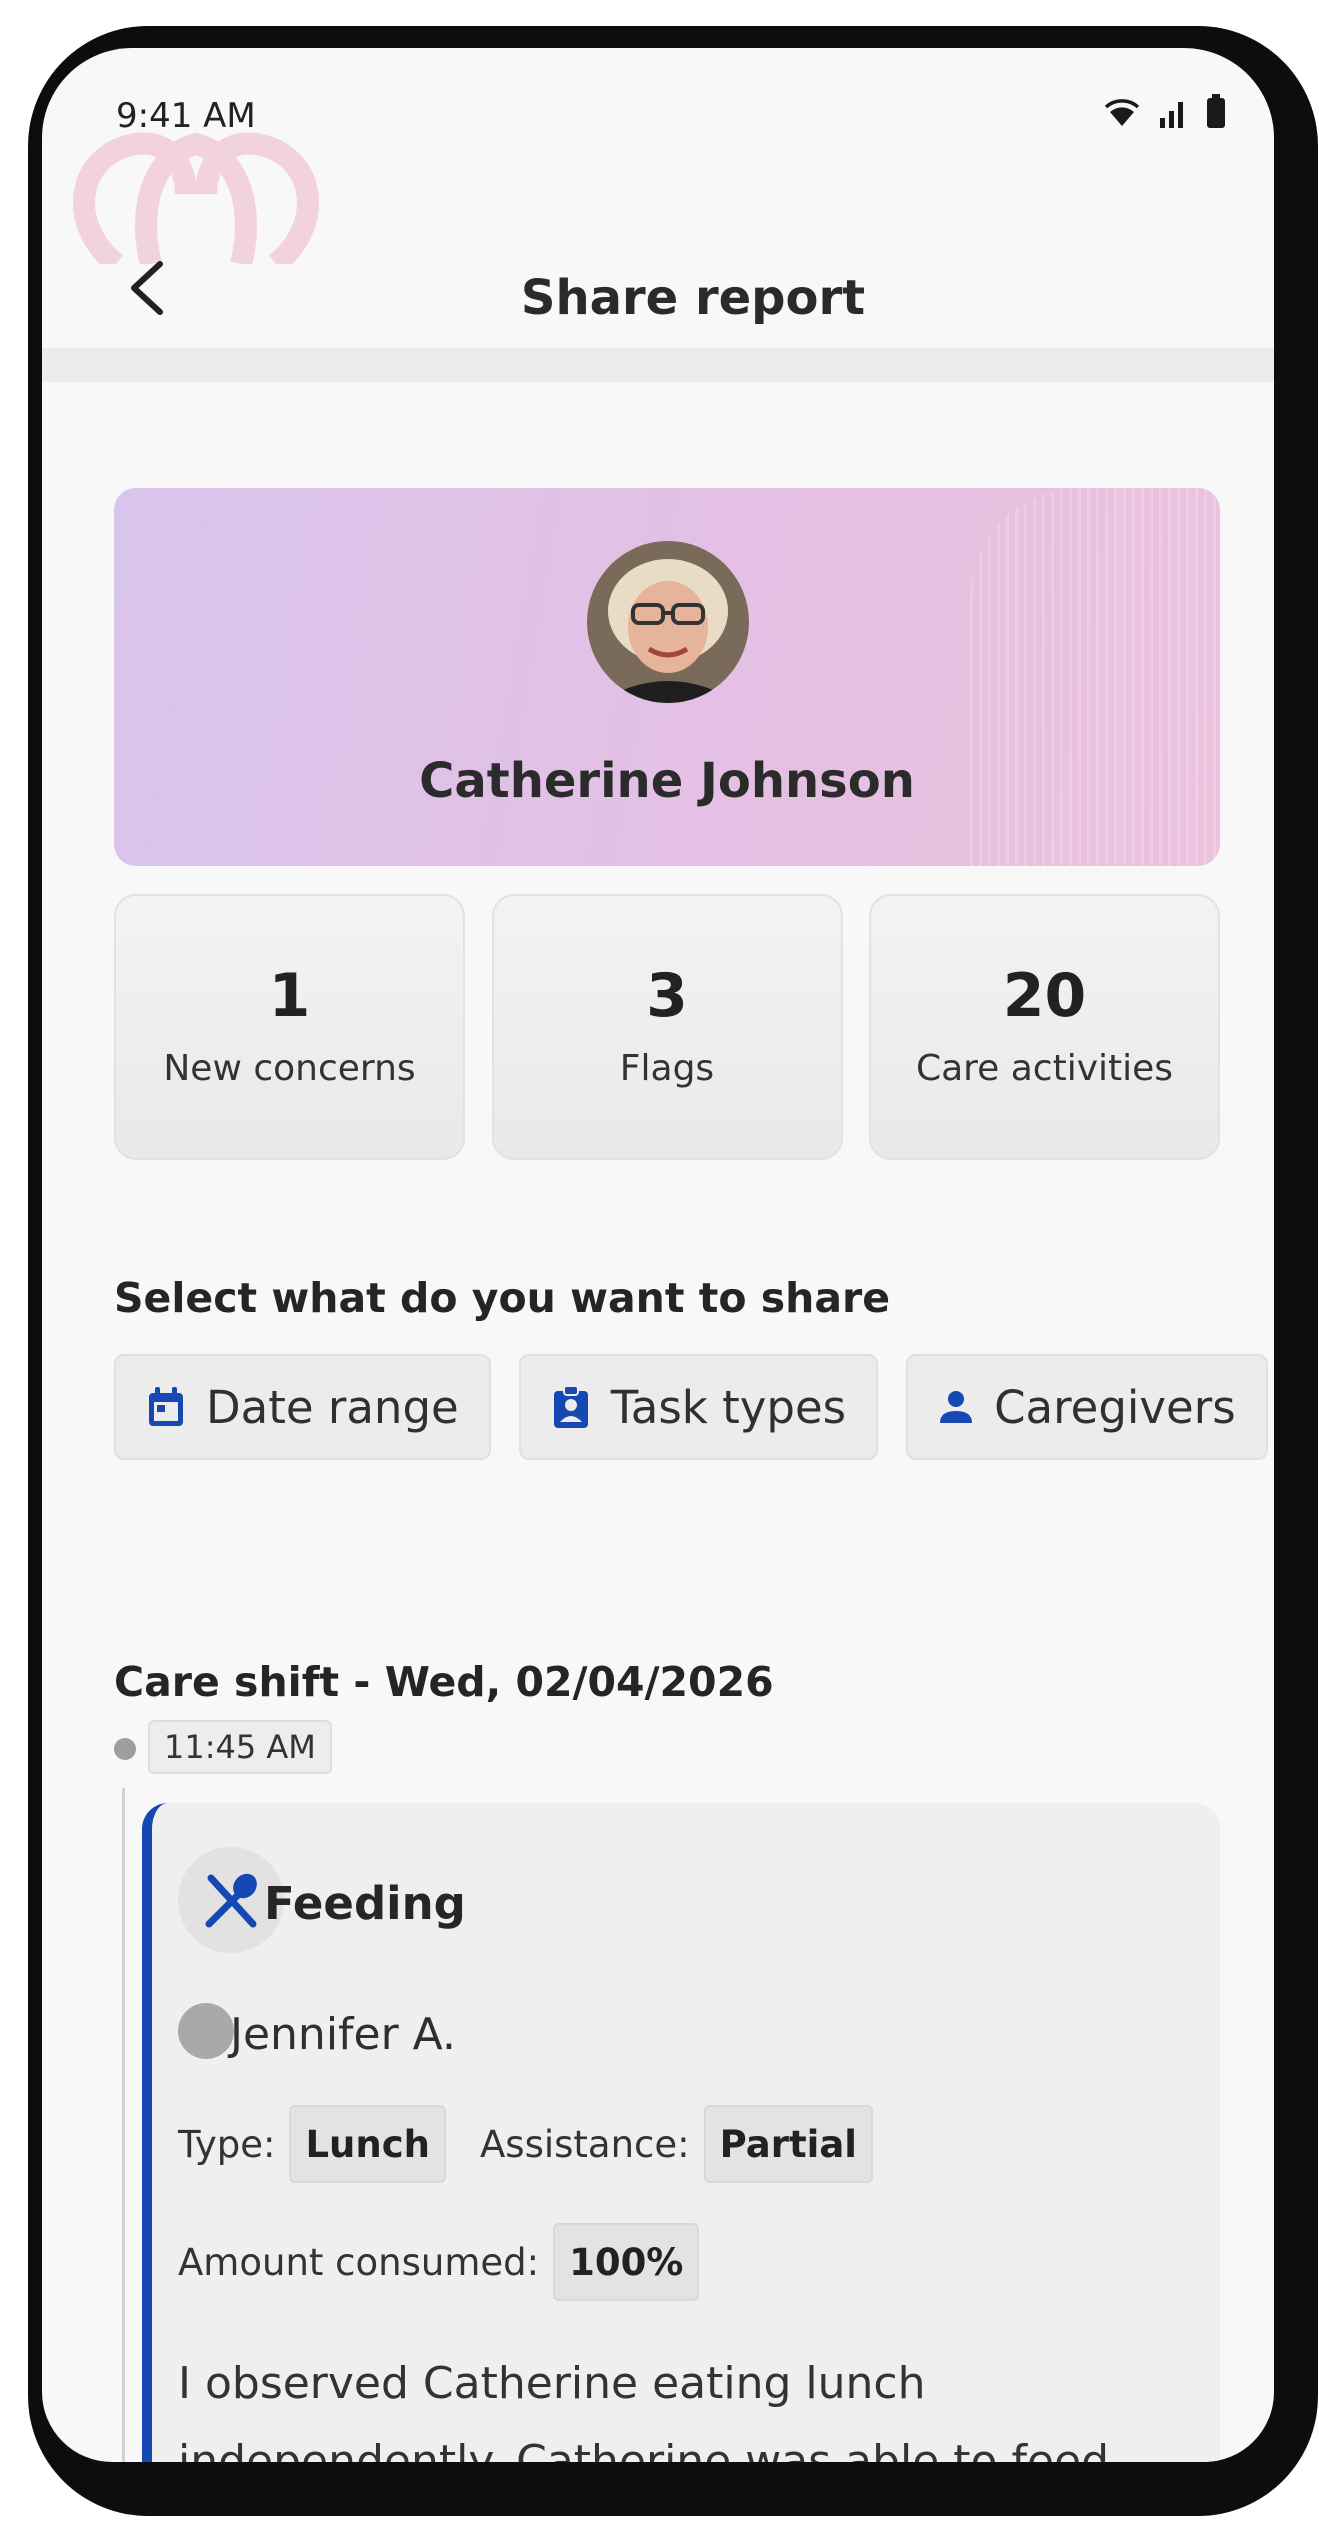  What do you see at coordinates (359, 2262) in the screenshot?
I see `amount-label: Amount consumed:` at bounding box center [359, 2262].